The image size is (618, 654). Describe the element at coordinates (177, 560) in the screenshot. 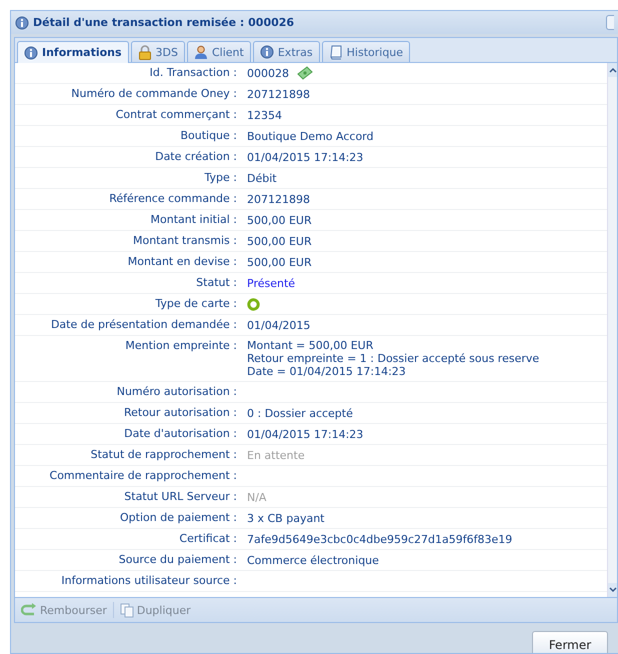

I see `field-label: Source du paiement :` at that location.